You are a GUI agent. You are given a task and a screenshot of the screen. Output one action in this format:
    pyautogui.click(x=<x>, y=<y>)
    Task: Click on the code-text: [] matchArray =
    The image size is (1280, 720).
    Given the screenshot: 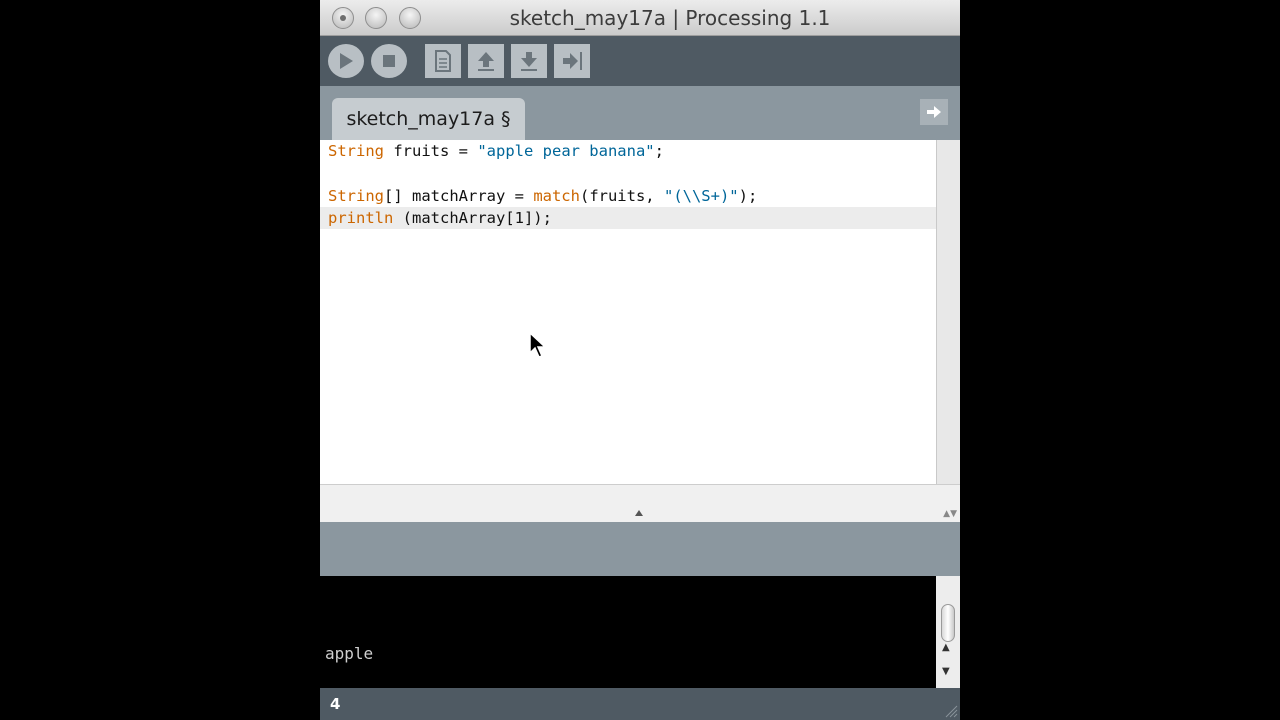 What is the action you would take?
    pyautogui.click(x=459, y=196)
    